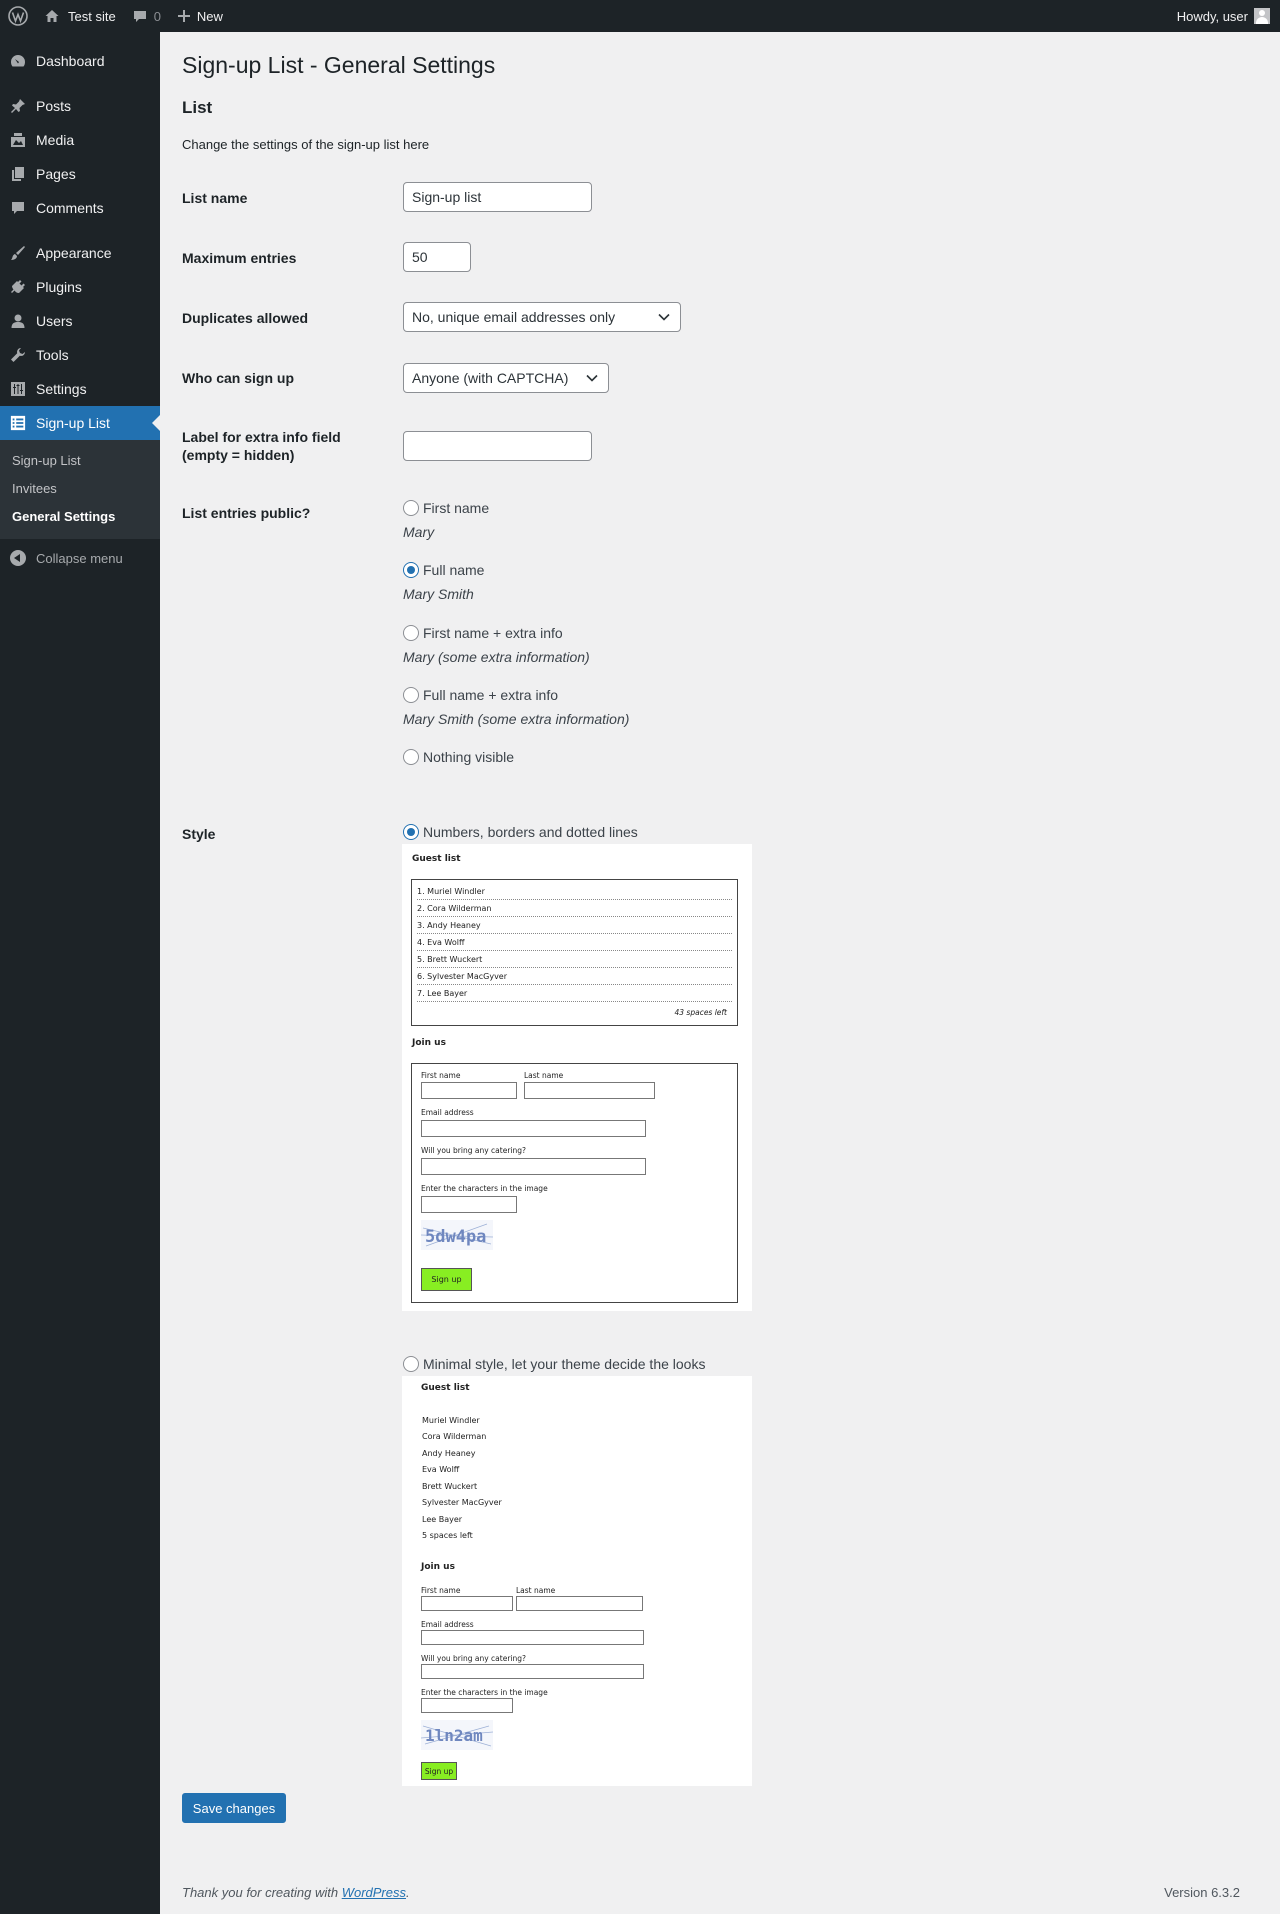 Image resolution: width=1280 pixels, height=1914 pixels. Describe the element at coordinates (54, 321) in the screenshot. I see `menu-label: Users` at that location.